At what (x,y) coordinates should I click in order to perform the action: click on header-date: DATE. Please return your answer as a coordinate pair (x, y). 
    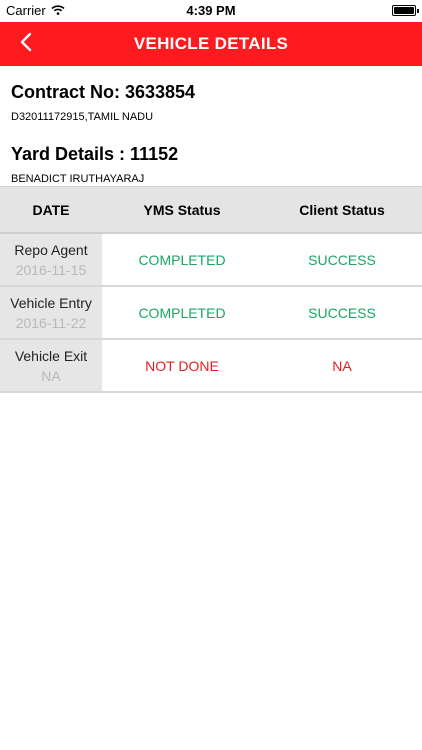
    Looking at the image, I should click on (51, 209).